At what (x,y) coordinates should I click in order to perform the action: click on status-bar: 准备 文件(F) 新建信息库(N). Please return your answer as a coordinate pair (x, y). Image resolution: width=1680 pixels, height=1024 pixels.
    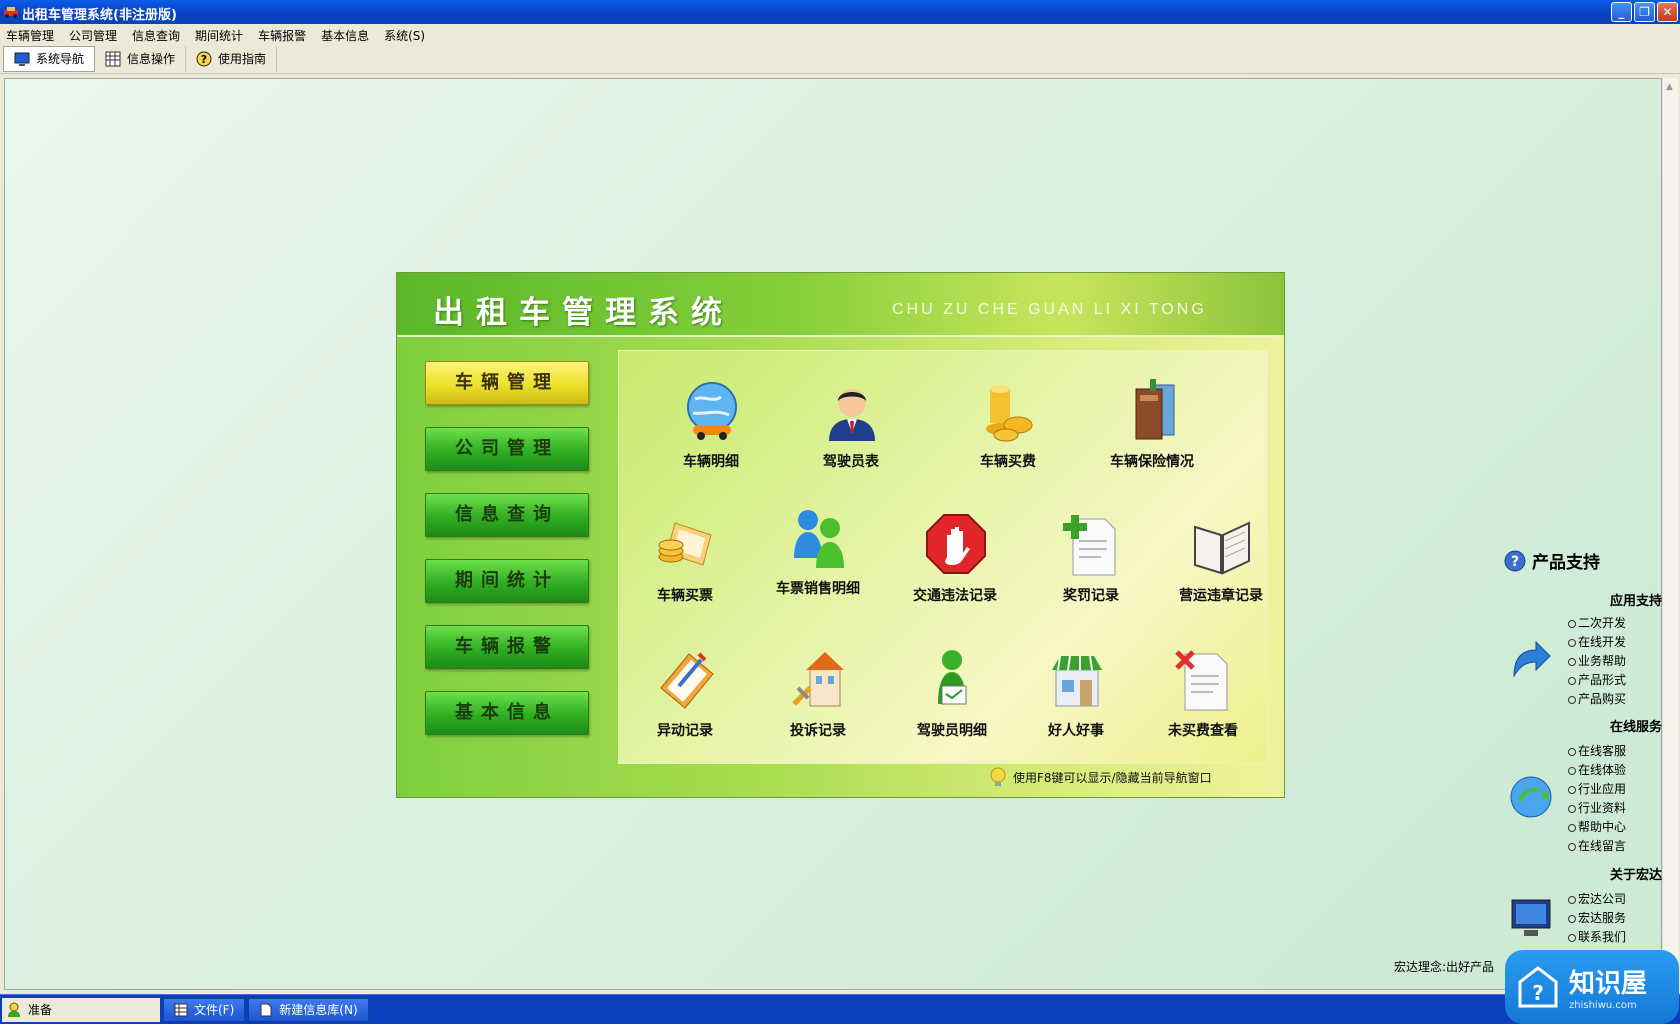
    Looking at the image, I should click on (840, 1009).